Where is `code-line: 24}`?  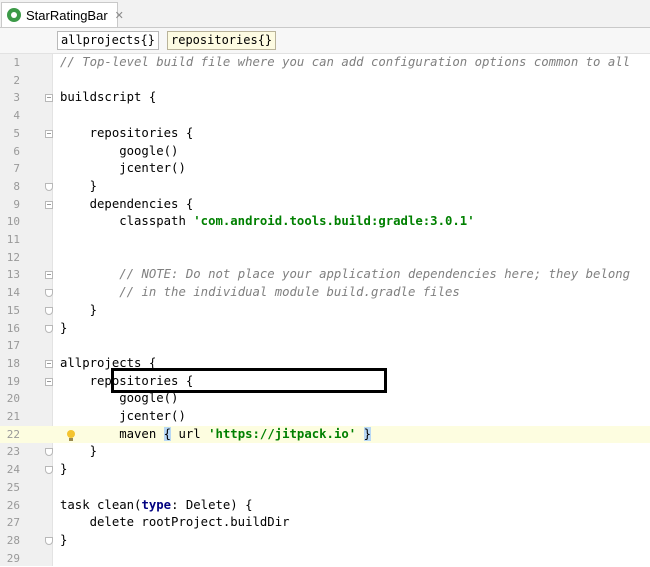
code-line: 24} is located at coordinates (325, 470).